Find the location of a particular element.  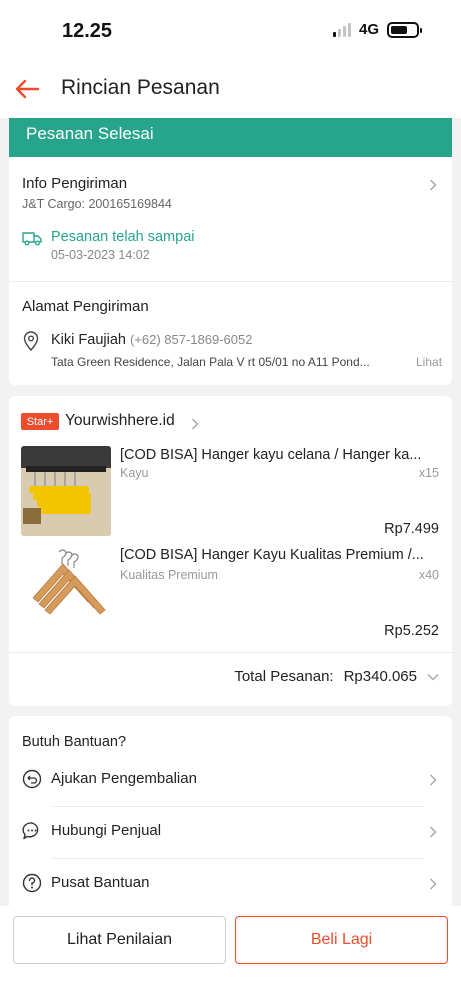

product-price: Rp7.499 is located at coordinates (411, 529).